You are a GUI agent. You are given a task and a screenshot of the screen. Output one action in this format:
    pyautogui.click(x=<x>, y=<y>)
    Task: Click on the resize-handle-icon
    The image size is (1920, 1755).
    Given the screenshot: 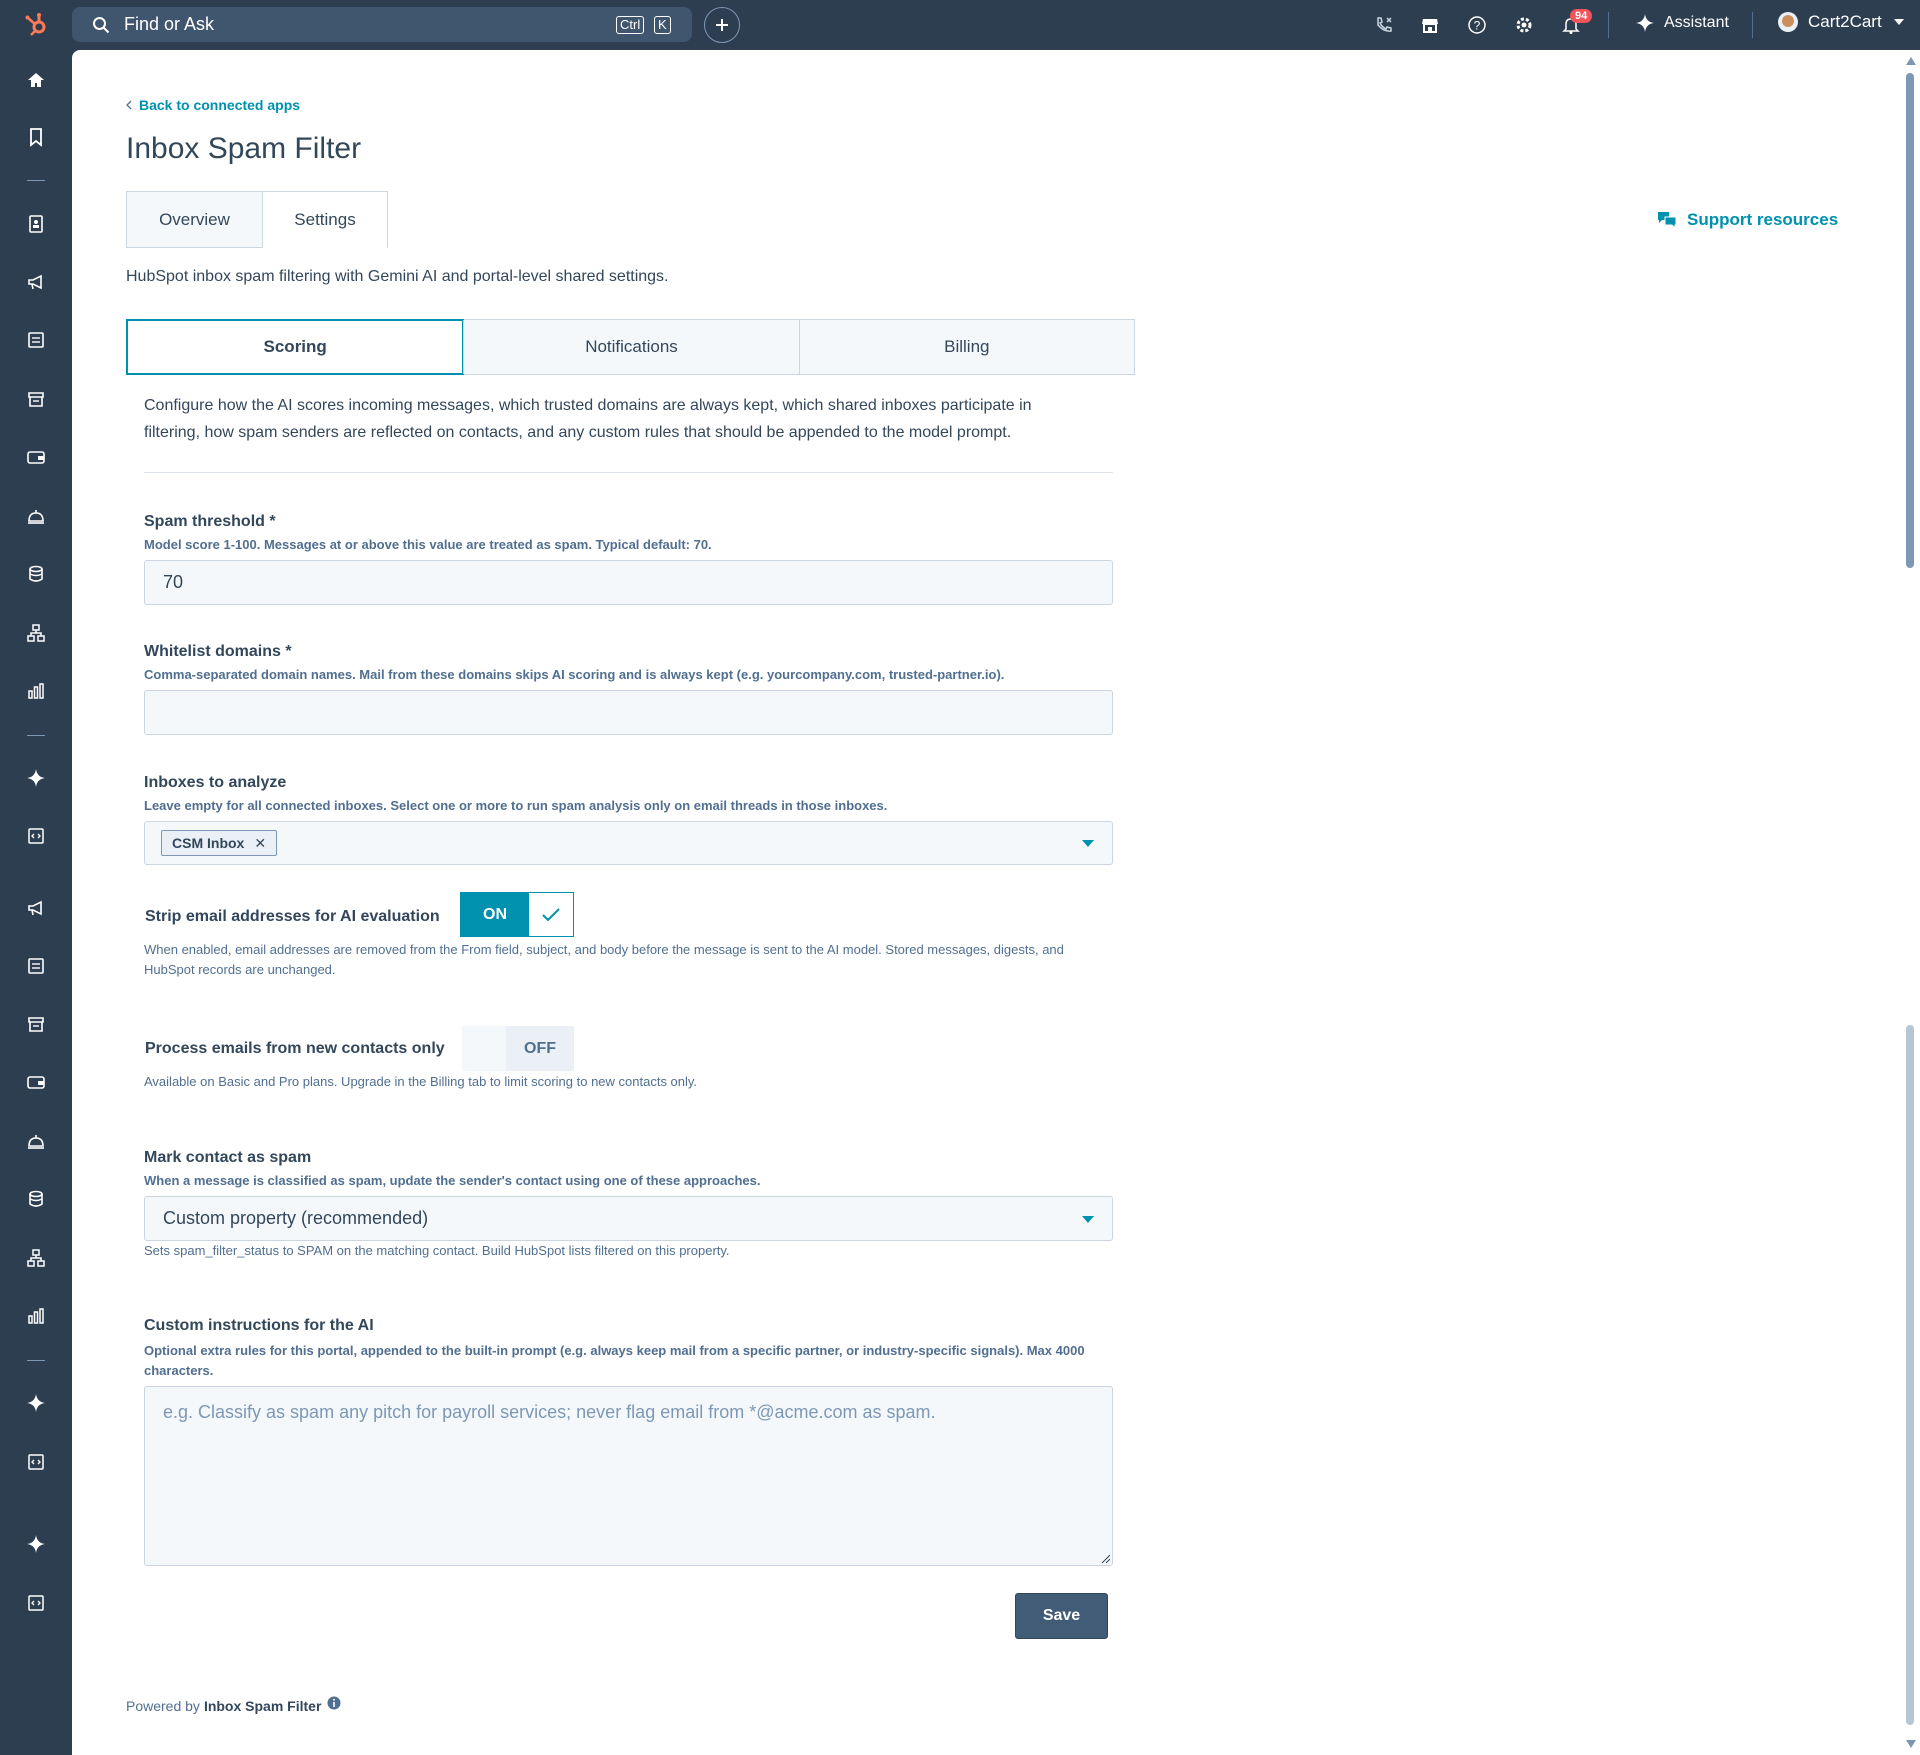 What is the action you would take?
    pyautogui.click(x=1105, y=1558)
    